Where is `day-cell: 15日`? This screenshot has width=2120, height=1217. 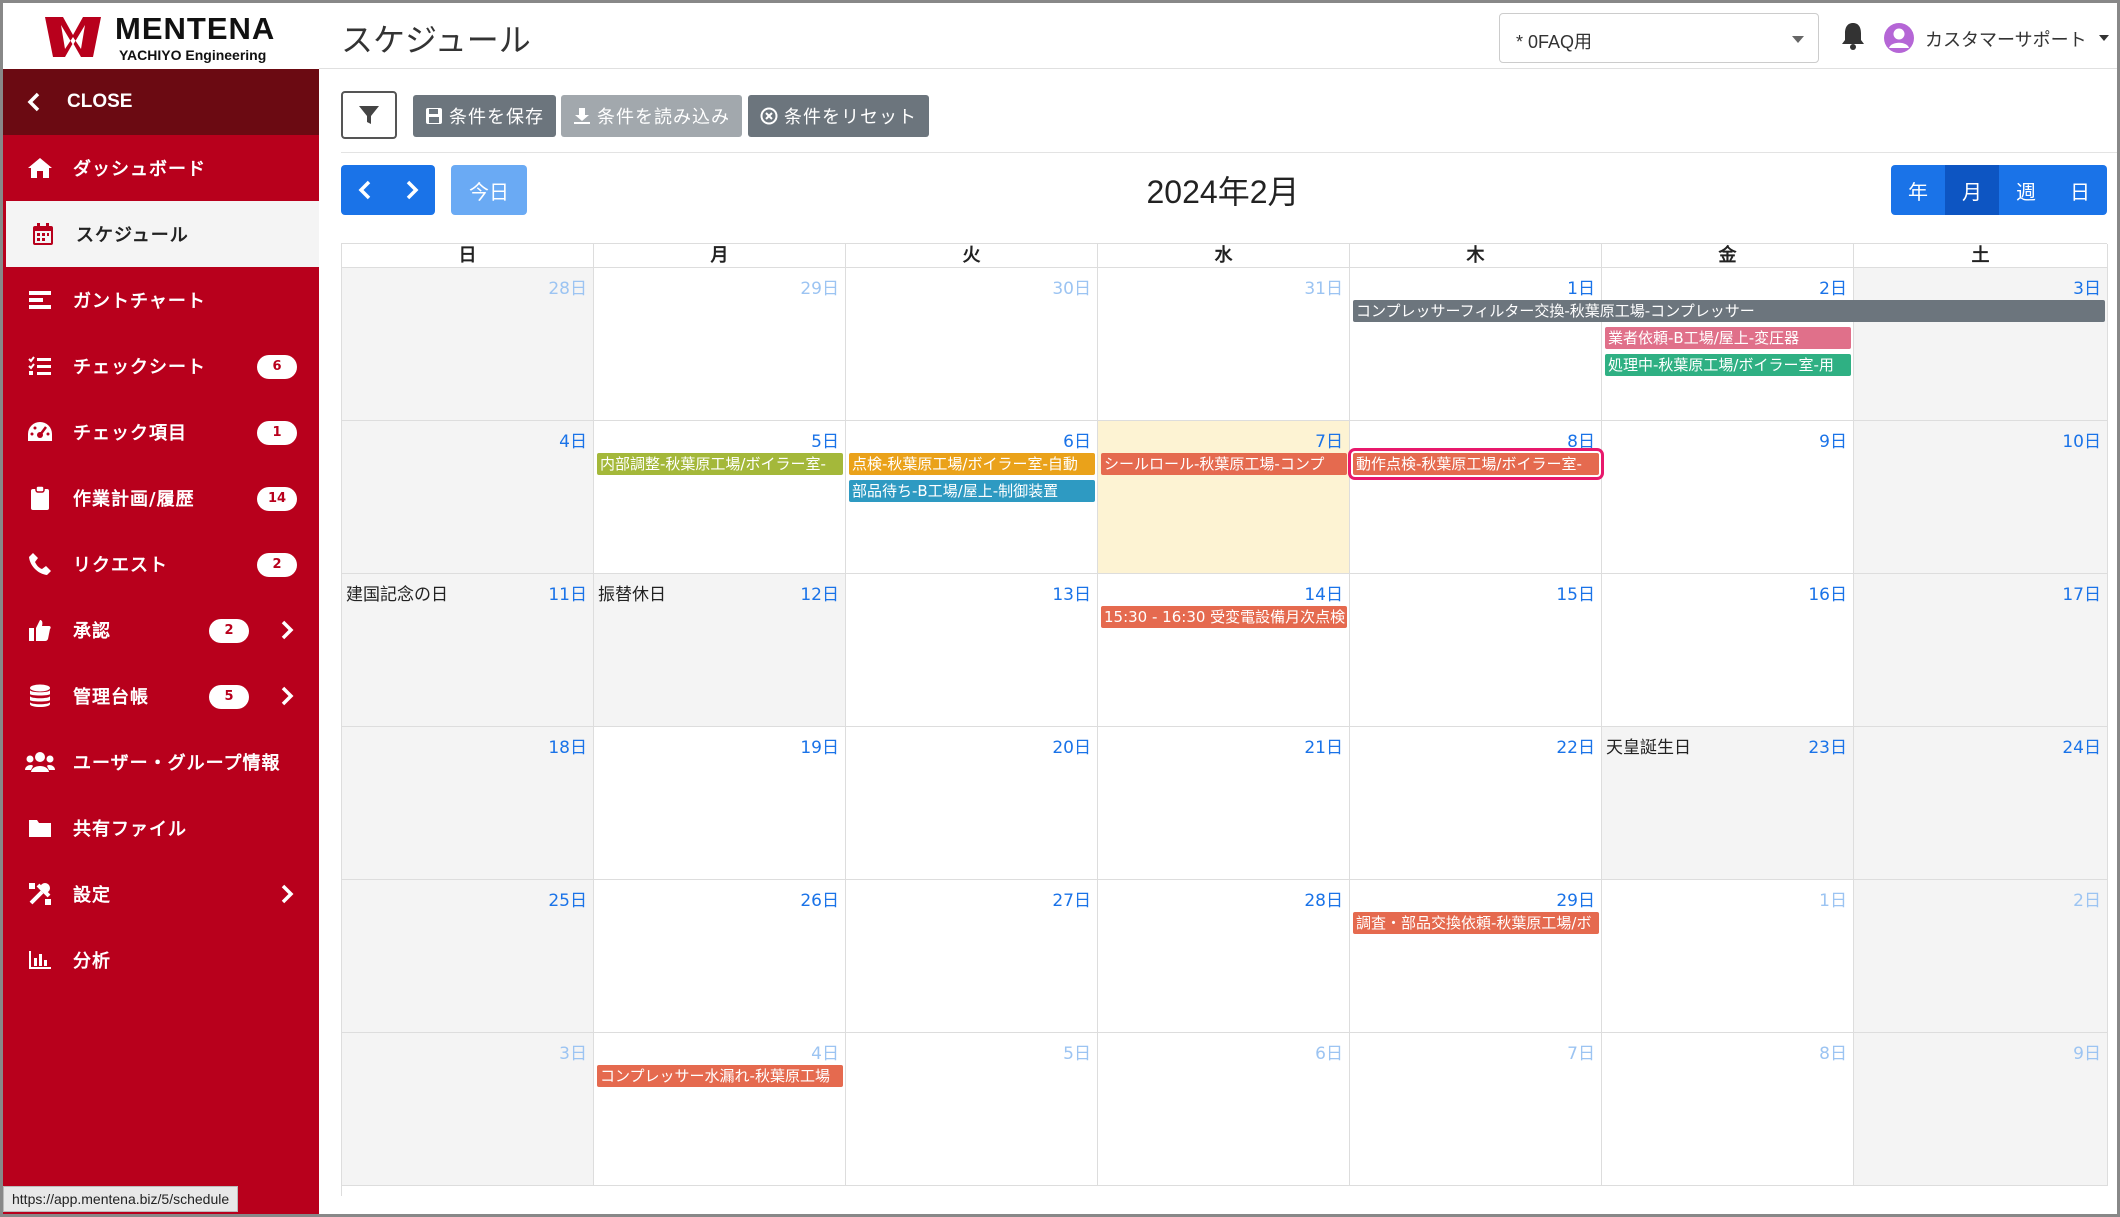
day-cell: 15日 is located at coordinates (1476, 650).